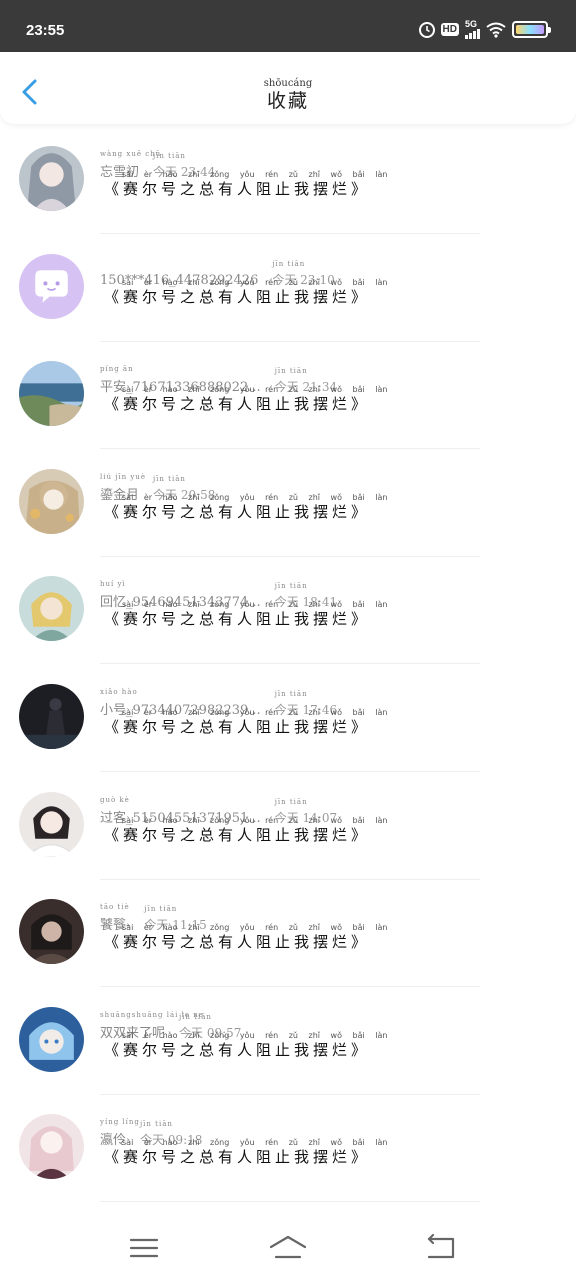 The image size is (576, 1280). I want to click on hd-icon: HD, so click(449, 29).